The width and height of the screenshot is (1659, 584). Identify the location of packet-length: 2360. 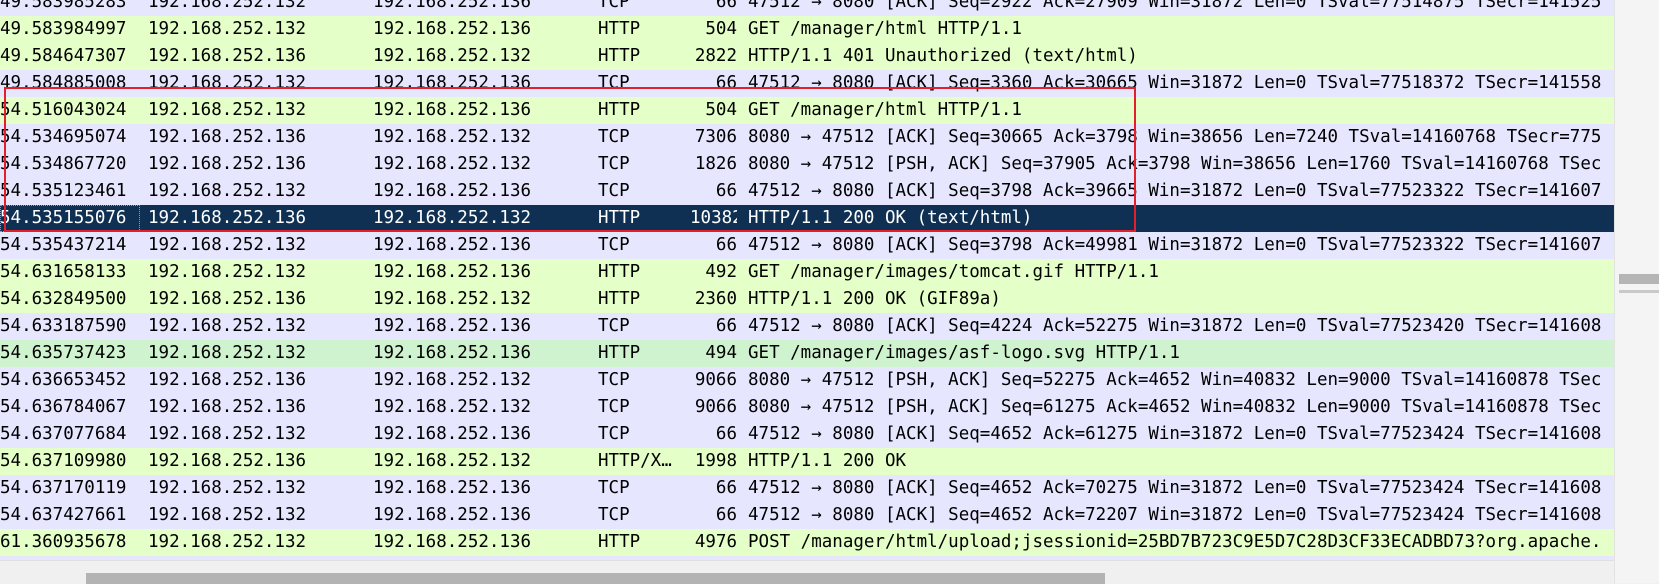
(715, 299).